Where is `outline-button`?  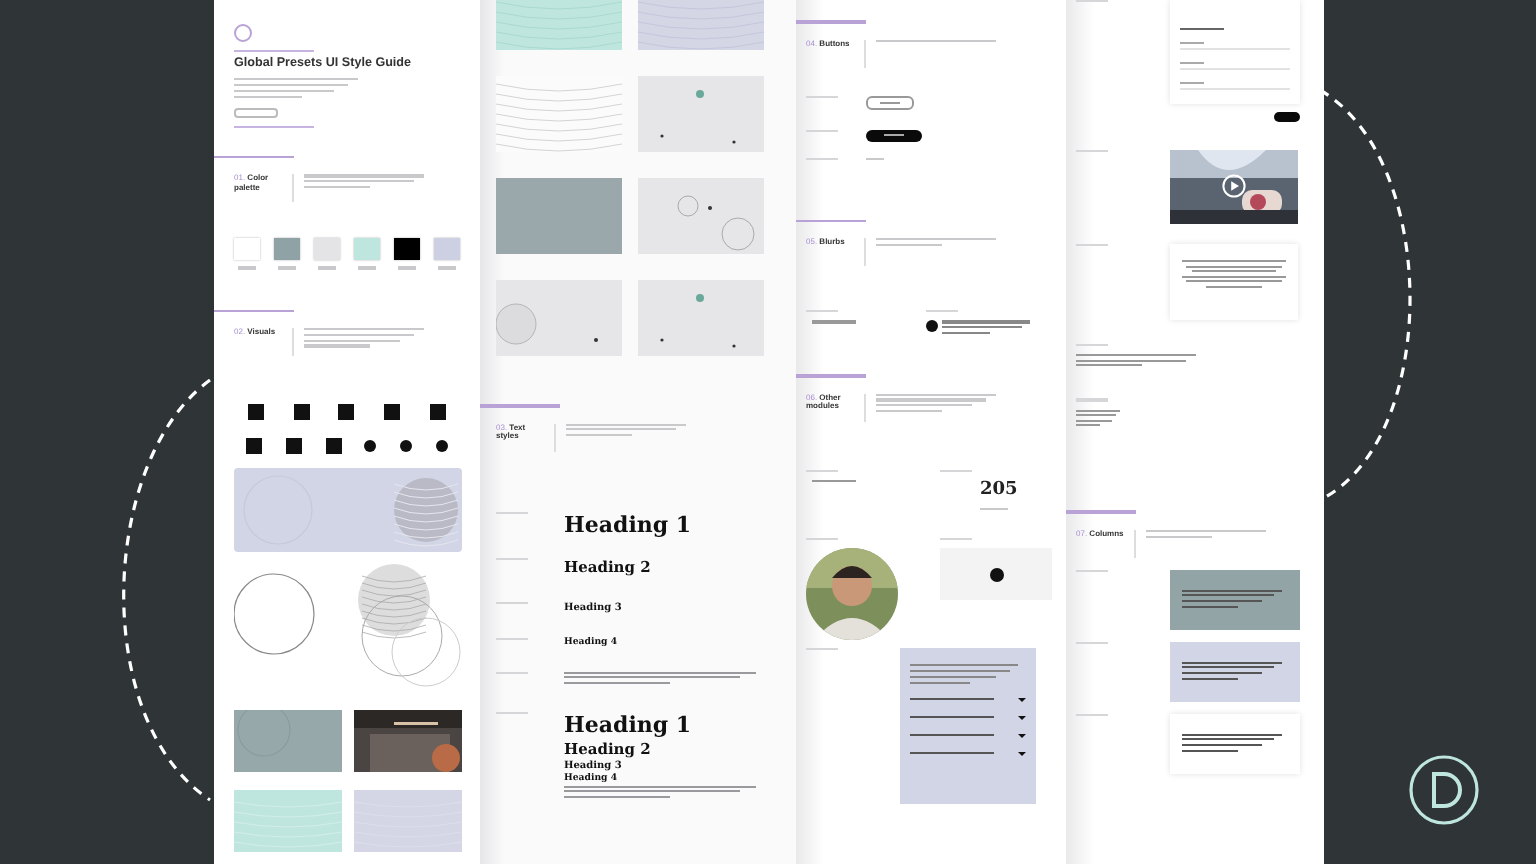 outline-button is located at coordinates (890, 102).